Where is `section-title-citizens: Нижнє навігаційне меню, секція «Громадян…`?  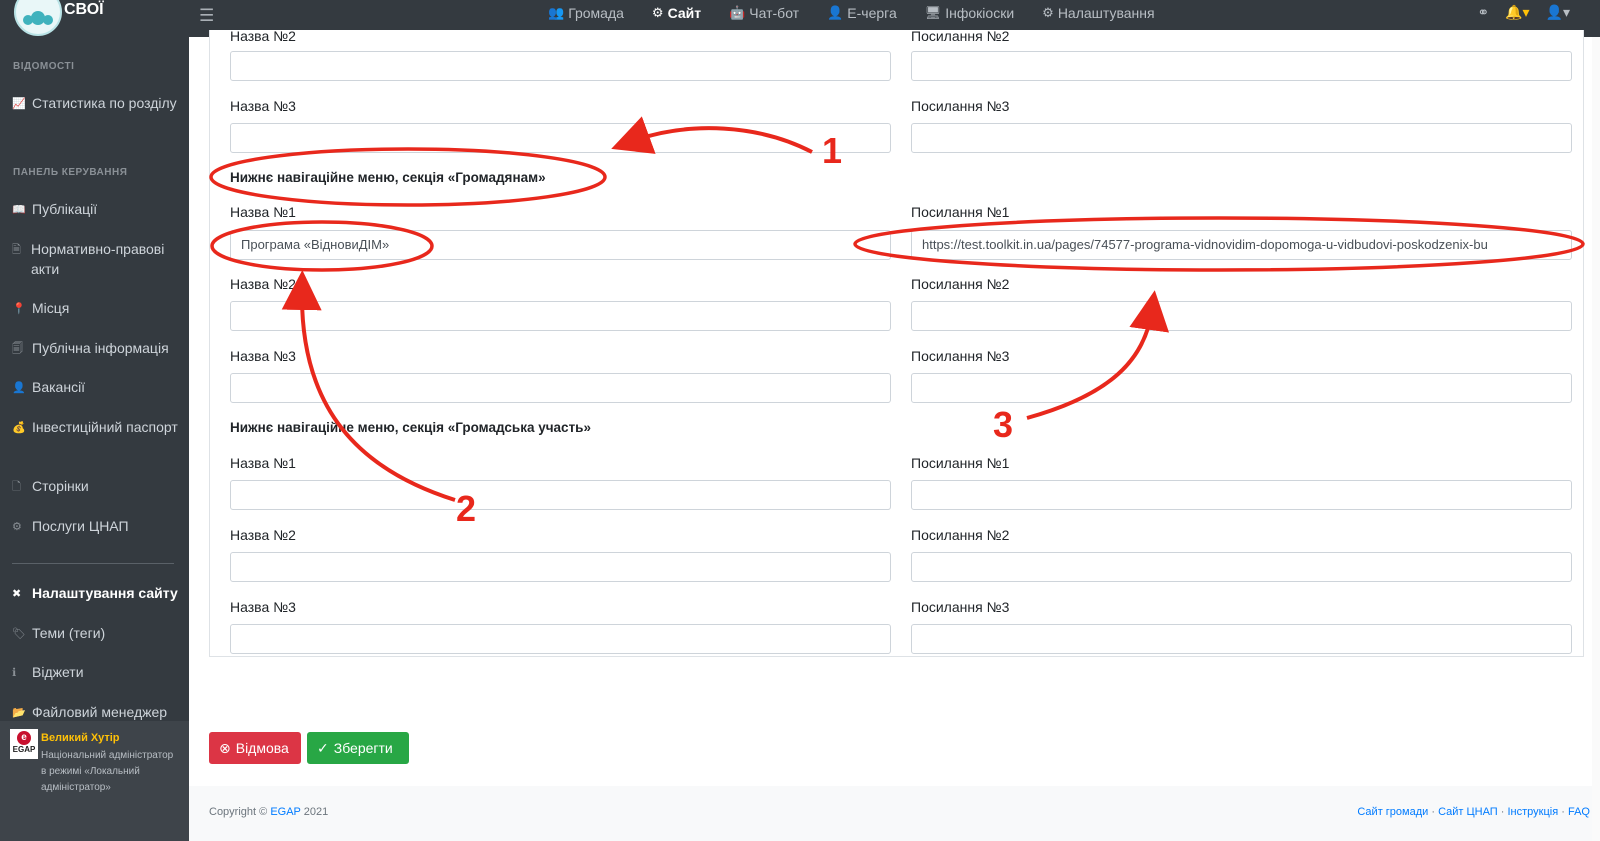
section-title-citizens: Нижнє навігаційне меню, секція «Громадян… is located at coordinates (388, 177).